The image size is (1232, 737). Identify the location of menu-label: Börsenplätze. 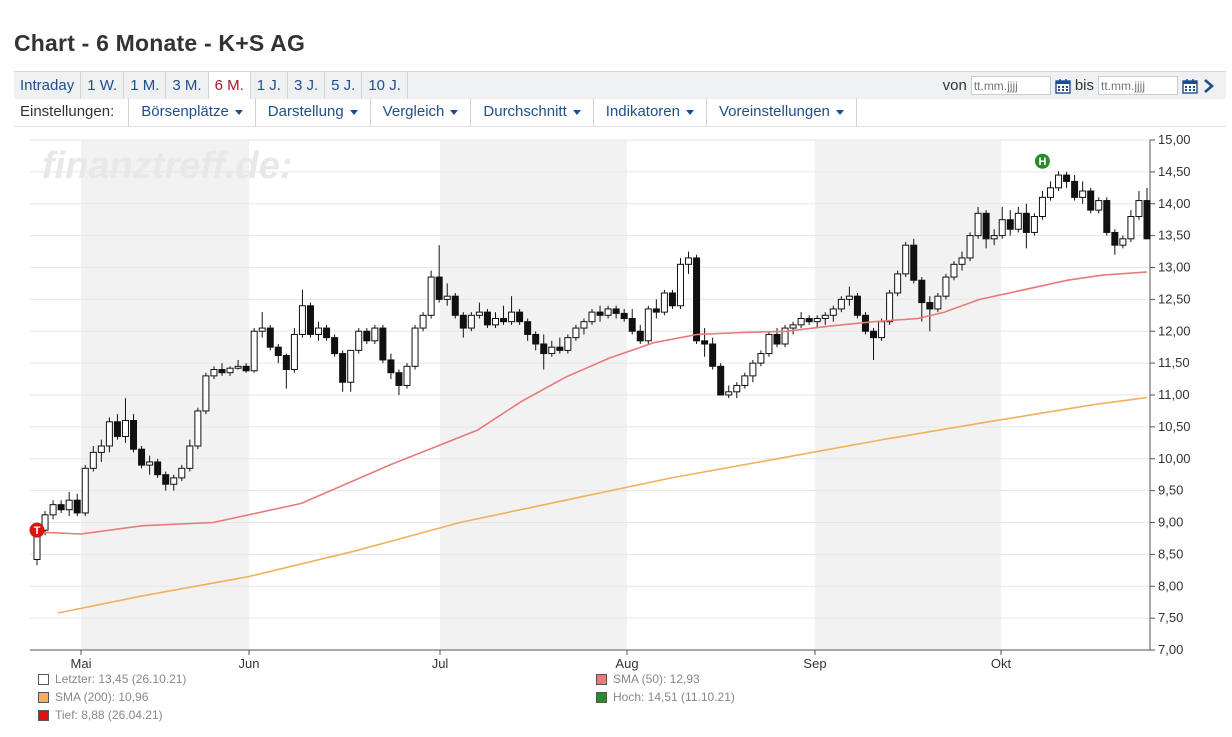
(185, 111).